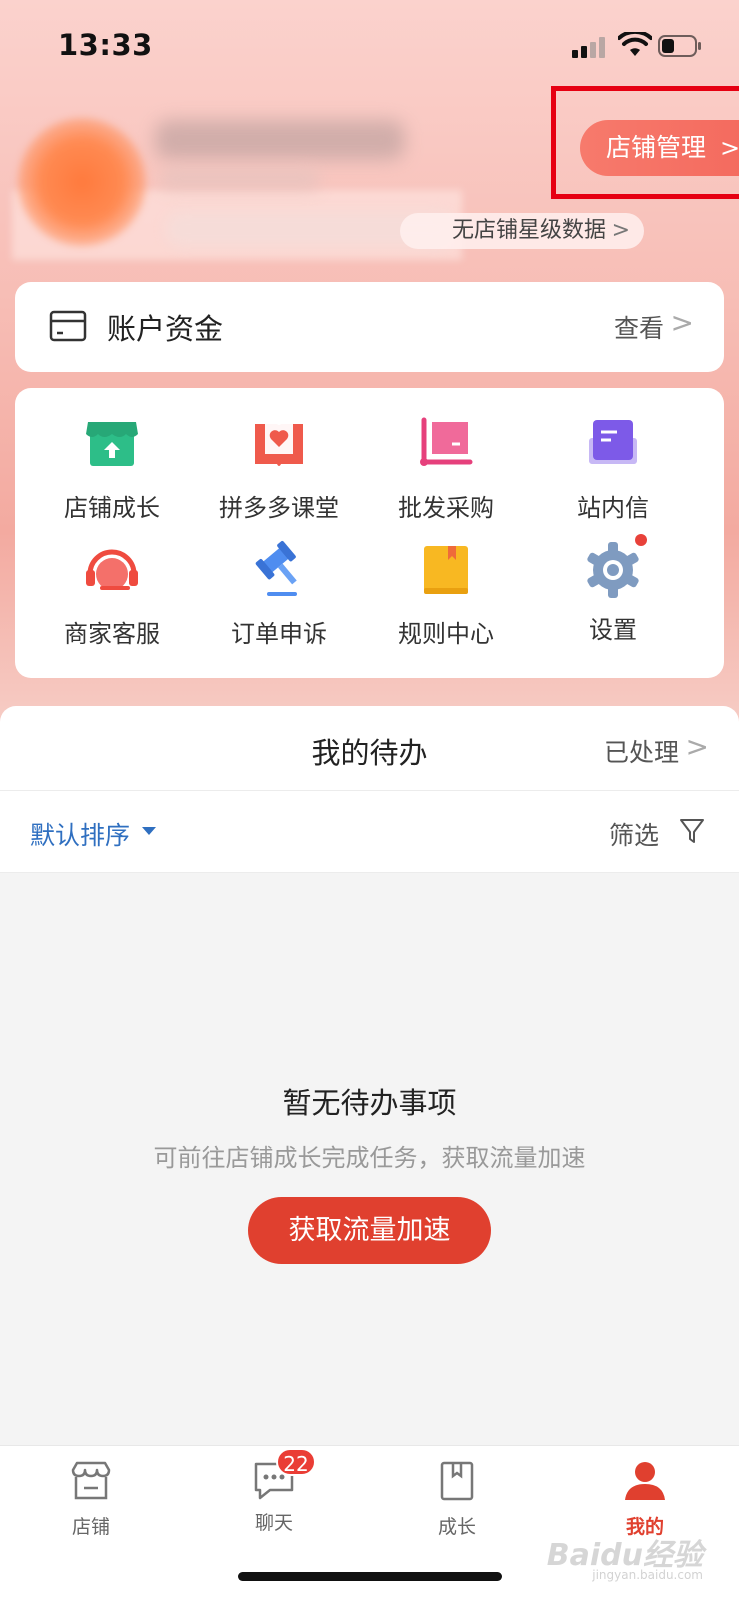 Image resolution: width=739 pixels, height=1600 pixels. What do you see at coordinates (369, 1230) in the screenshot?
I see `get-traffic-boost-button: 获取流量加速` at bounding box center [369, 1230].